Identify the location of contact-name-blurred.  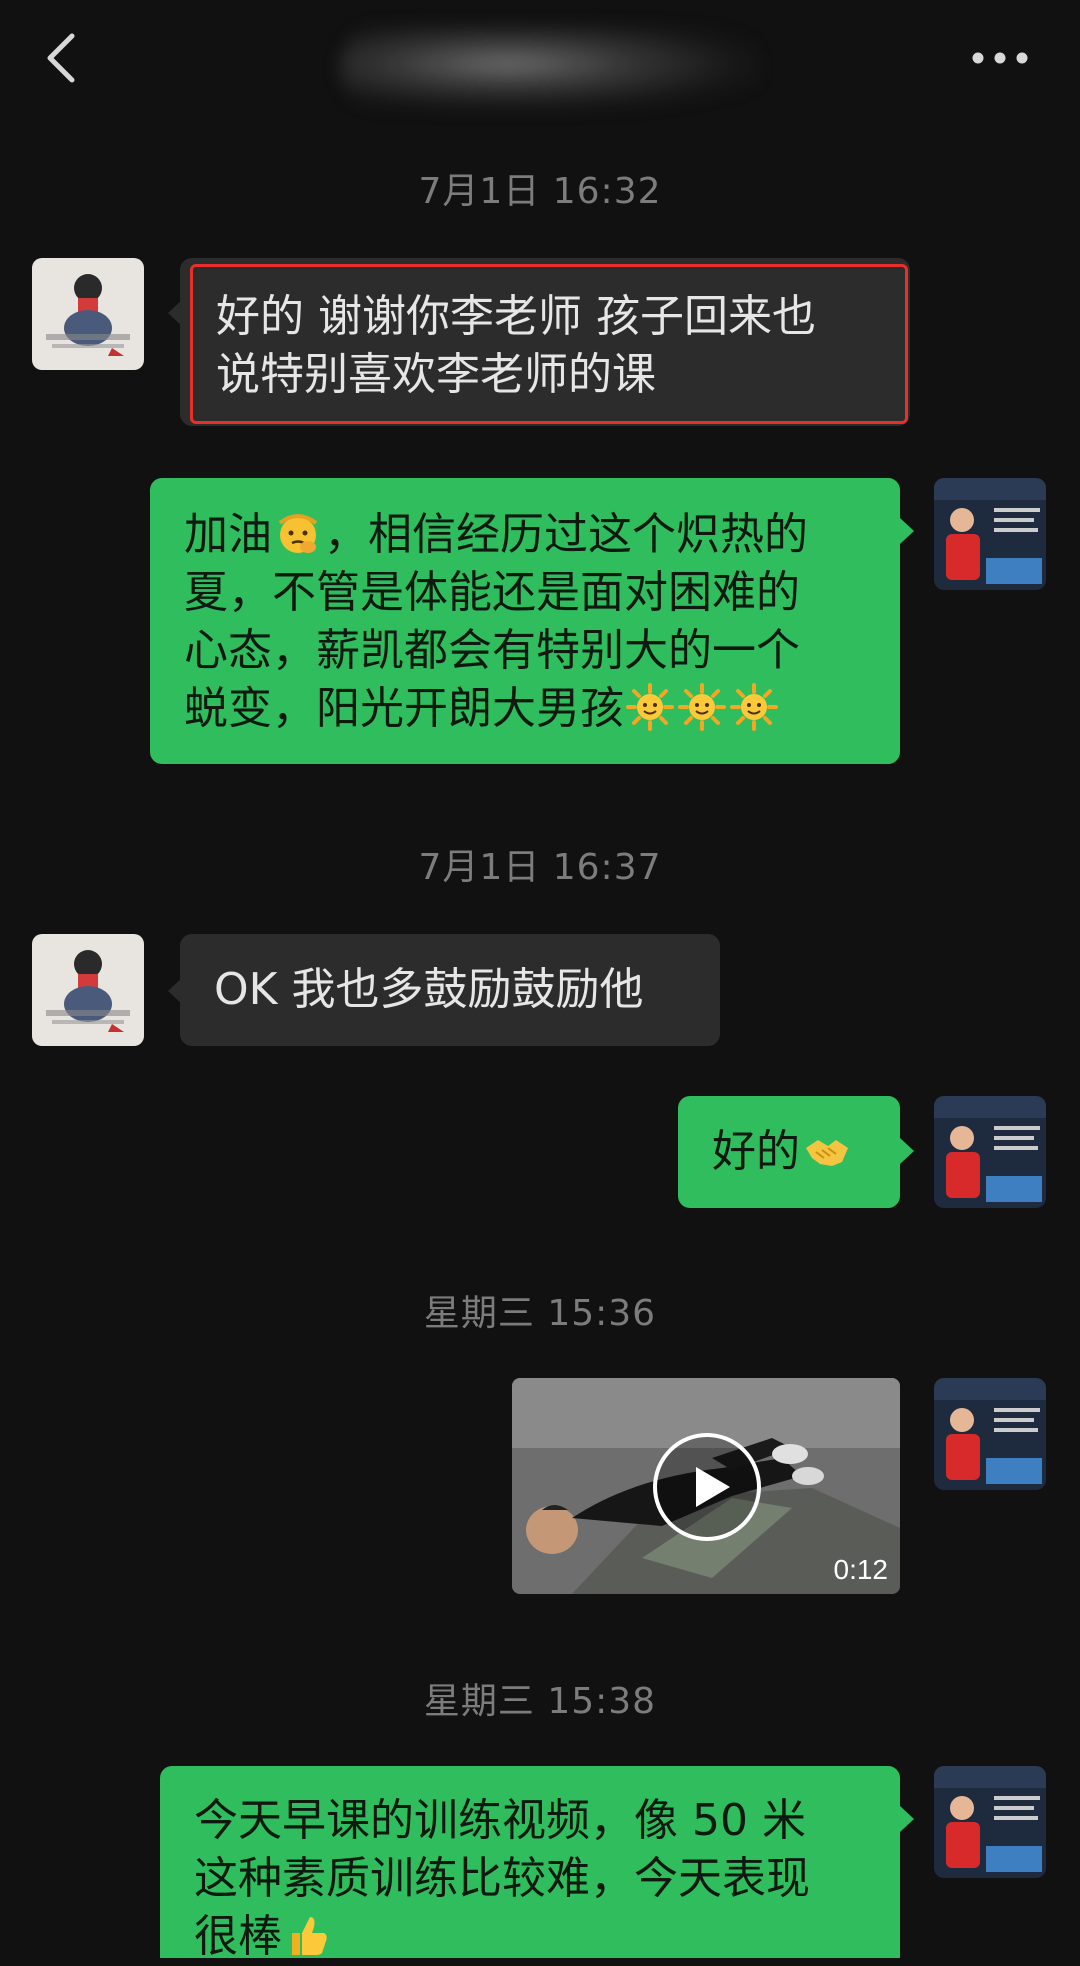
(550, 68).